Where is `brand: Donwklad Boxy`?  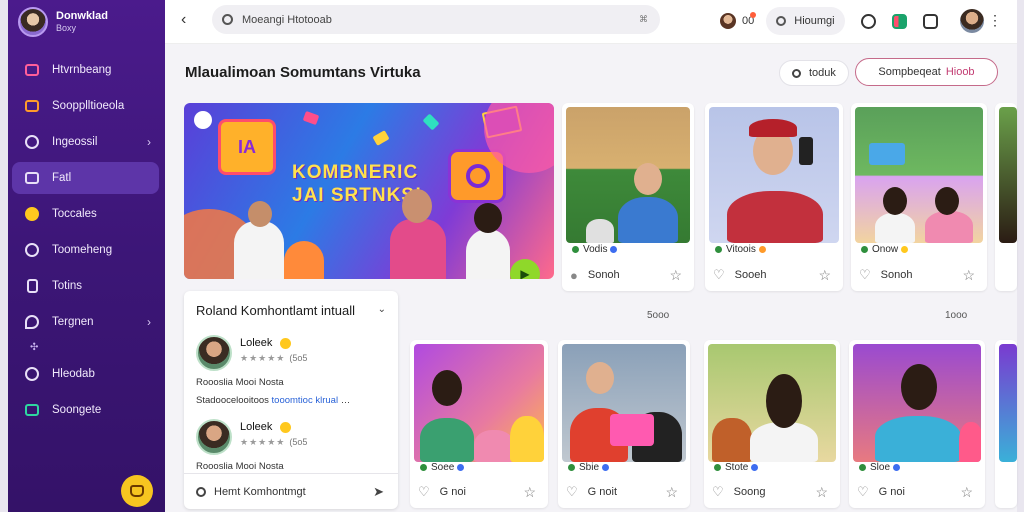 brand: Donwklad Boxy is located at coordinates (86, 22).